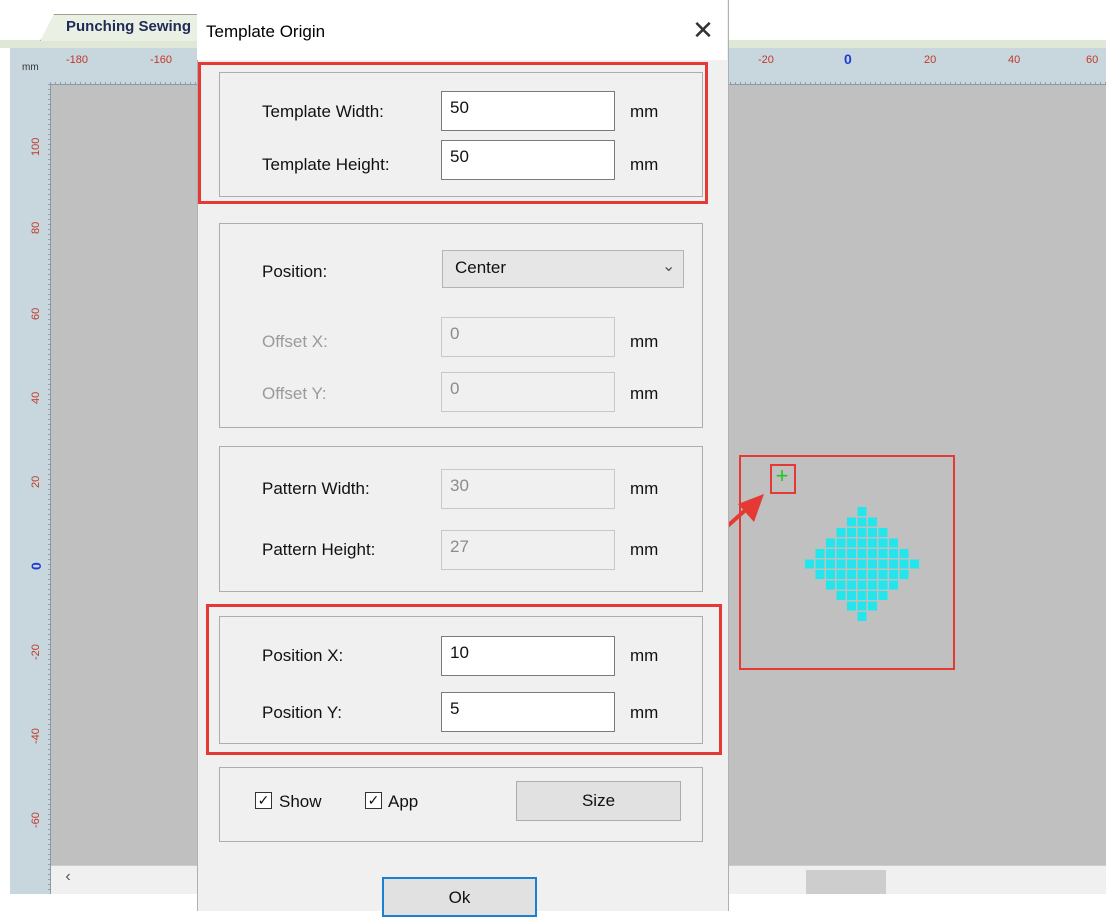  What do you see at coordinates (68, 878) in the screenshot?
I see `scroll-left-icon: ‹` at bounding box center [68, 878].